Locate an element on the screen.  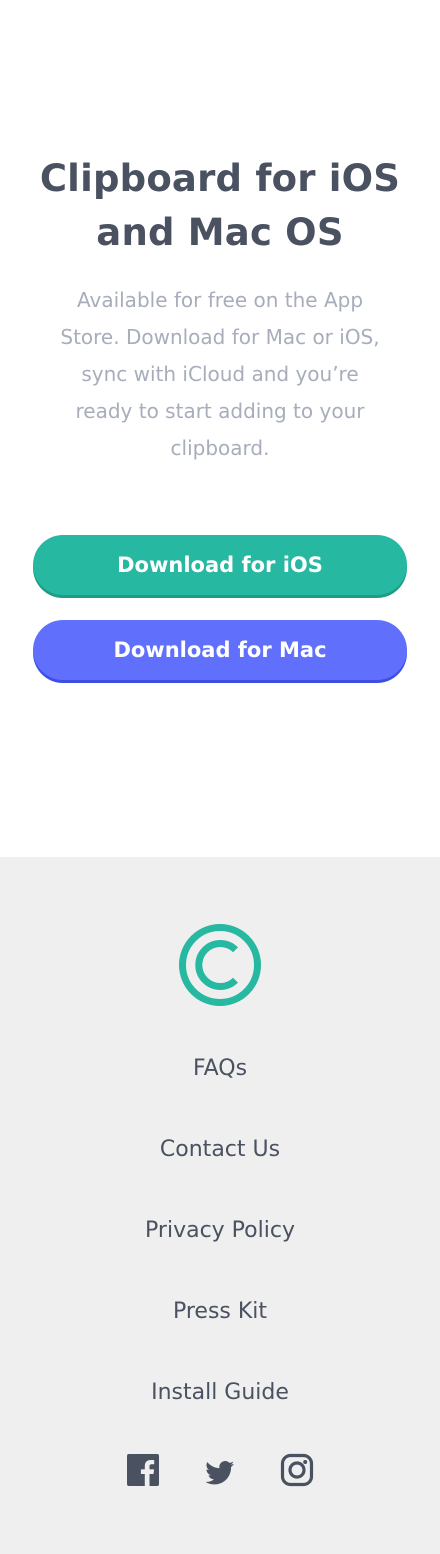
cta-description-line: clipboard. is located at coordinates (220, 448).